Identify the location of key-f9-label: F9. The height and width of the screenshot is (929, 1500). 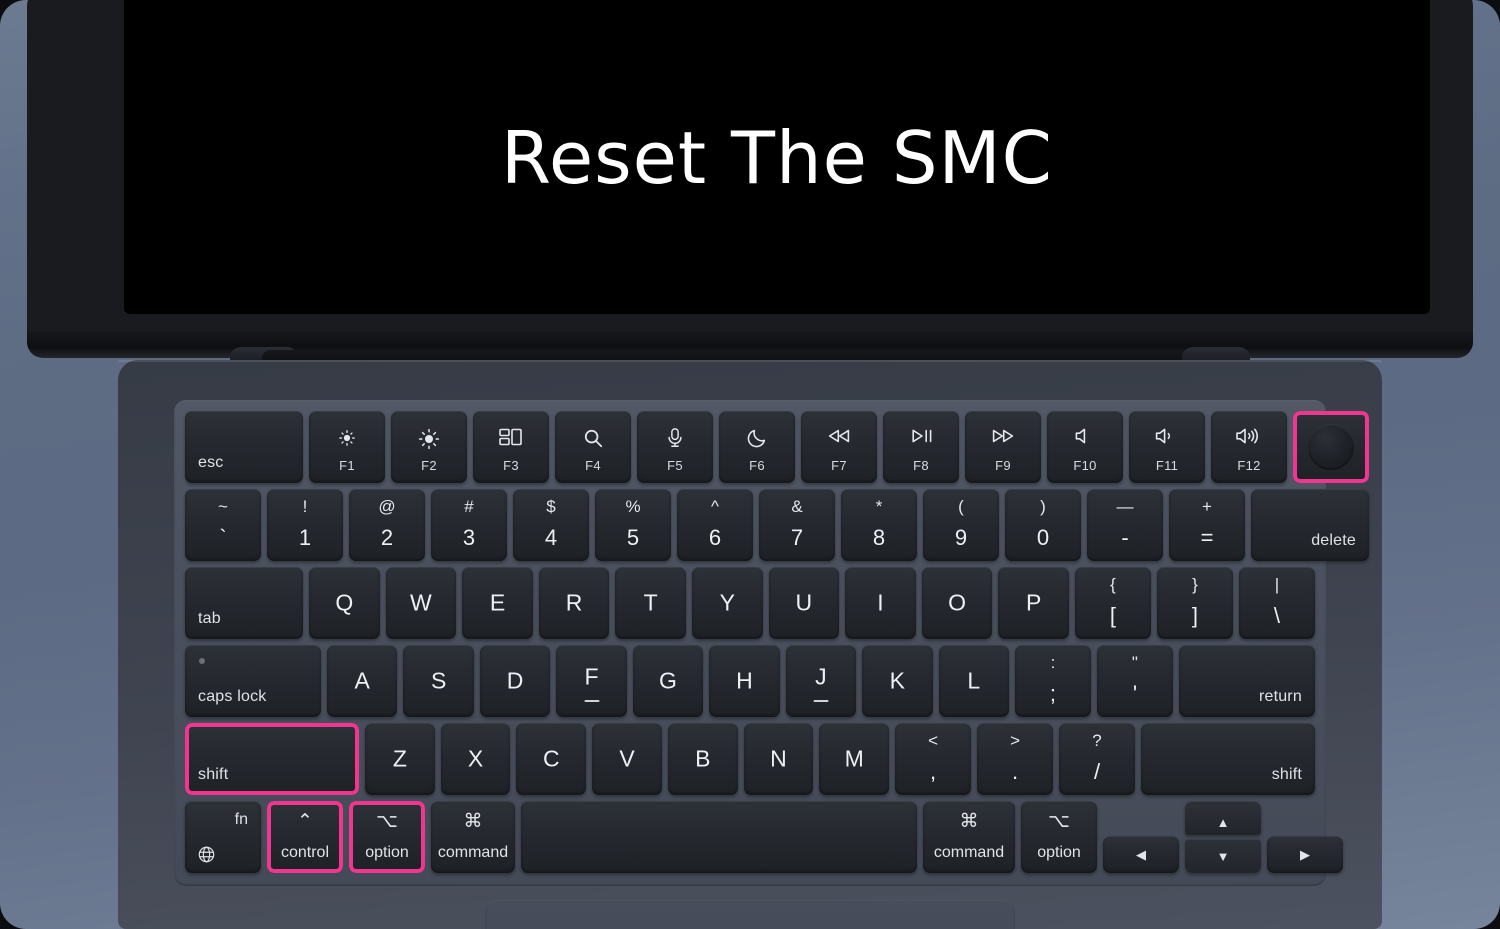
(1003, 465).